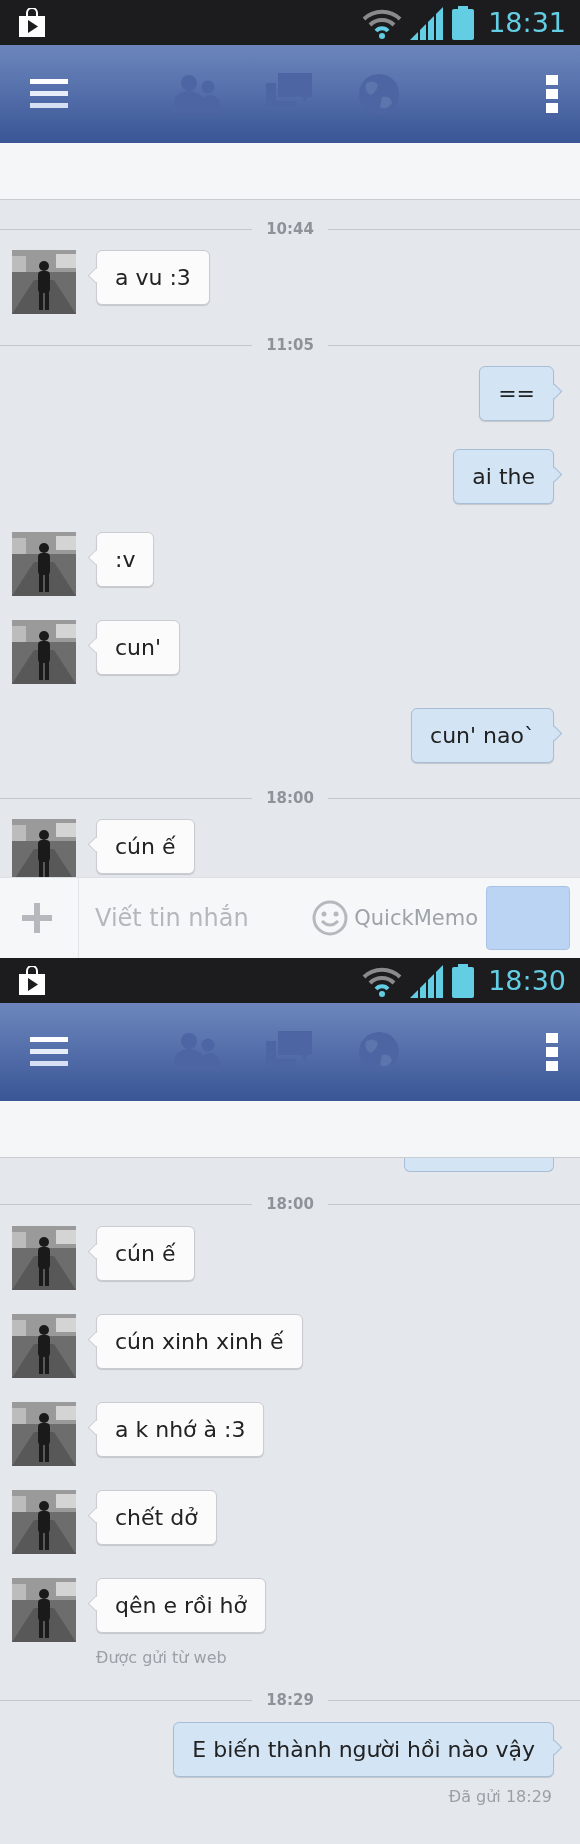  What do you see at coordinates (290, 1700) in the screenshot?
I see `time-divider-label: 18:29` at bounding box center [290, 1700].